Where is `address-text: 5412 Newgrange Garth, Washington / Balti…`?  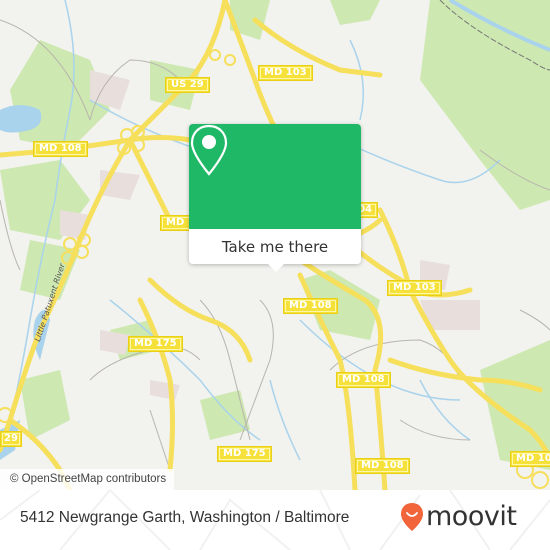
address-text: 5412 Newgrange Garth, Washington / Balti… is located at coordinates (185, 517).